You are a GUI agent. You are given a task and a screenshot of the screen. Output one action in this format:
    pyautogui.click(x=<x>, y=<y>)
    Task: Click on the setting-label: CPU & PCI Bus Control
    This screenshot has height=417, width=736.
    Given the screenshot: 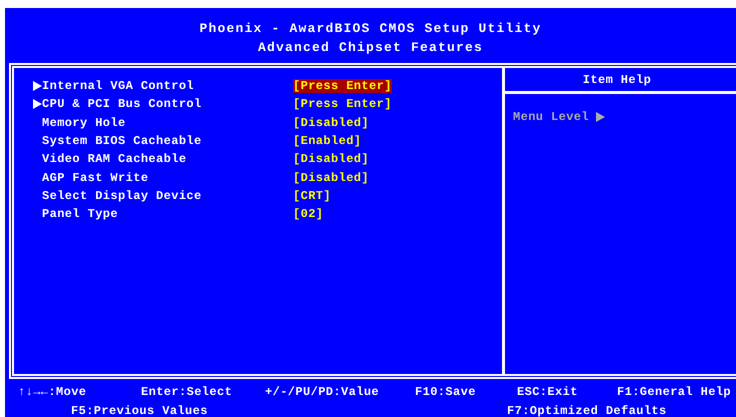 What is the action you would take?
    pyautogui.click(x=167, y=104)
    